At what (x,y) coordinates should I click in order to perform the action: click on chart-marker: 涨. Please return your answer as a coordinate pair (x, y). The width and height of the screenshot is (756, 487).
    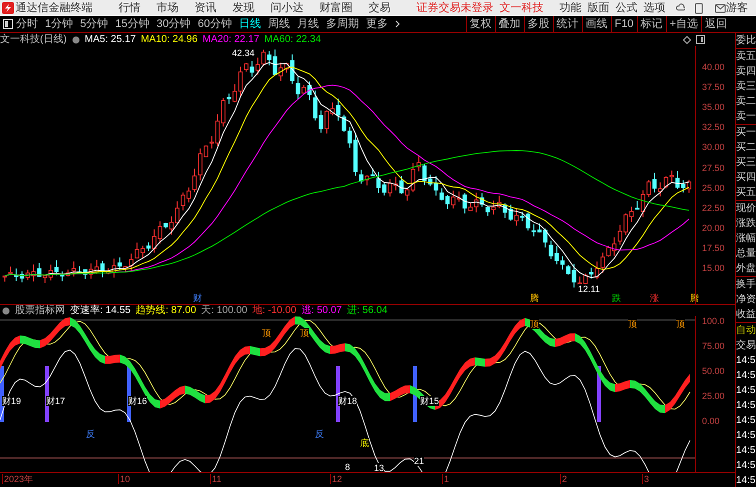
    Looking at the image, I should click on (654, 298).